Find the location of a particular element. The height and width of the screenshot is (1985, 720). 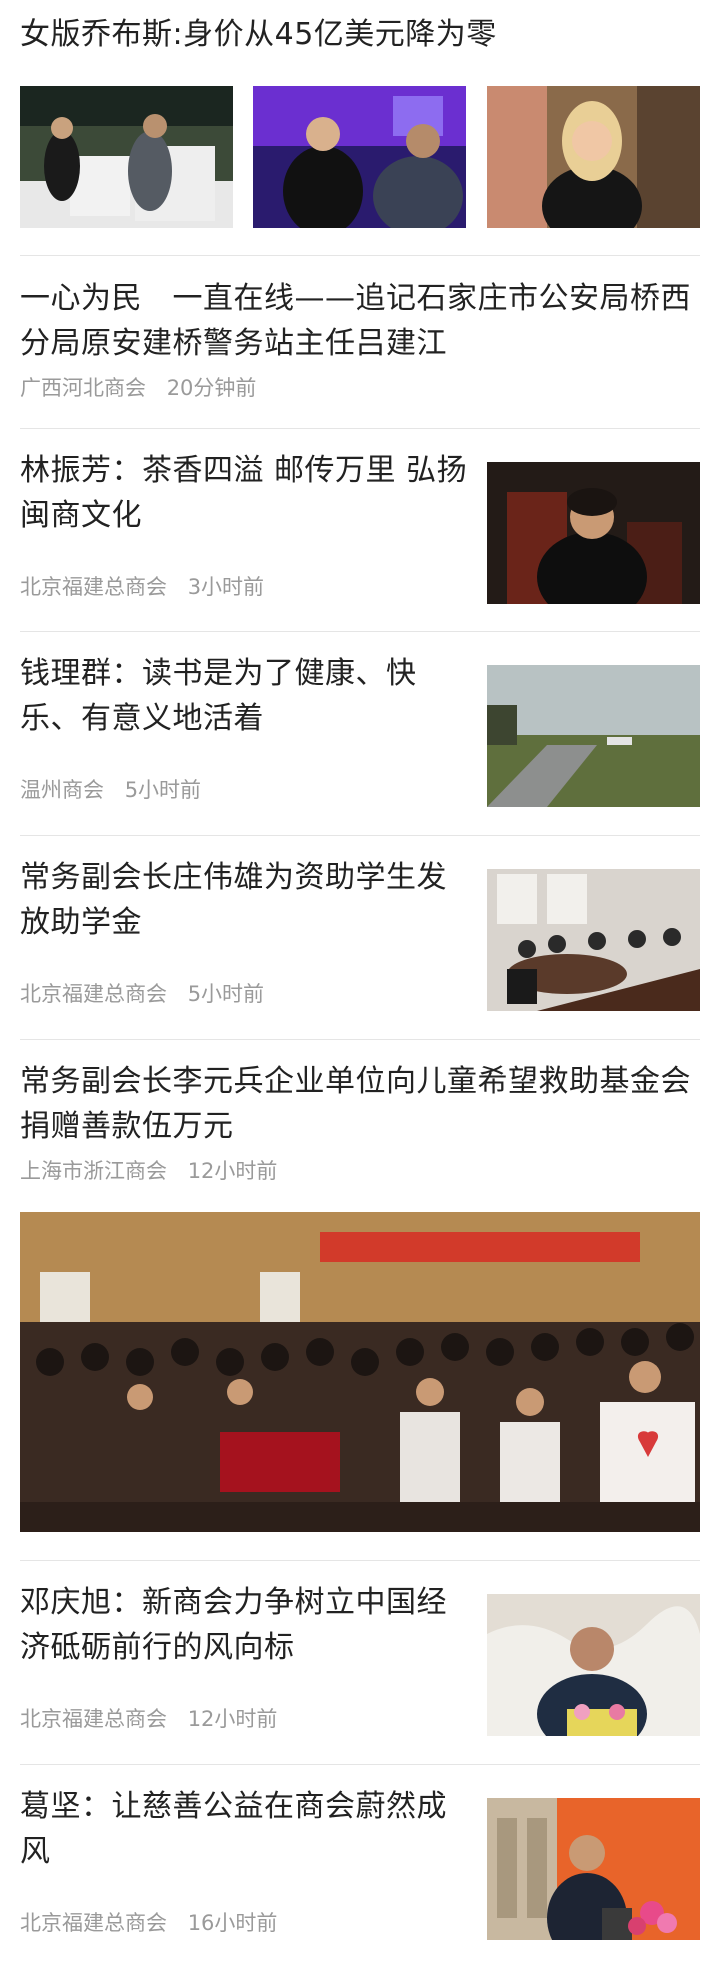

article-item: 常务副会长庄伟雄为资助学生发放助学金 北京福建总商会 5小时前 is located at coordinates (360, 935).